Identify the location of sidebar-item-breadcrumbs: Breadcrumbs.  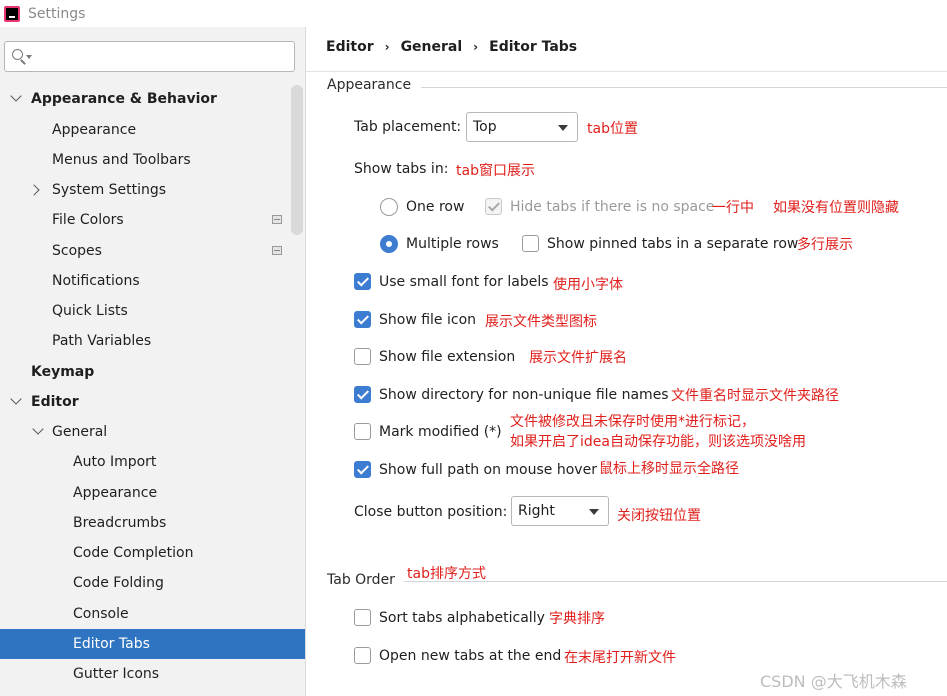
(152, 523).